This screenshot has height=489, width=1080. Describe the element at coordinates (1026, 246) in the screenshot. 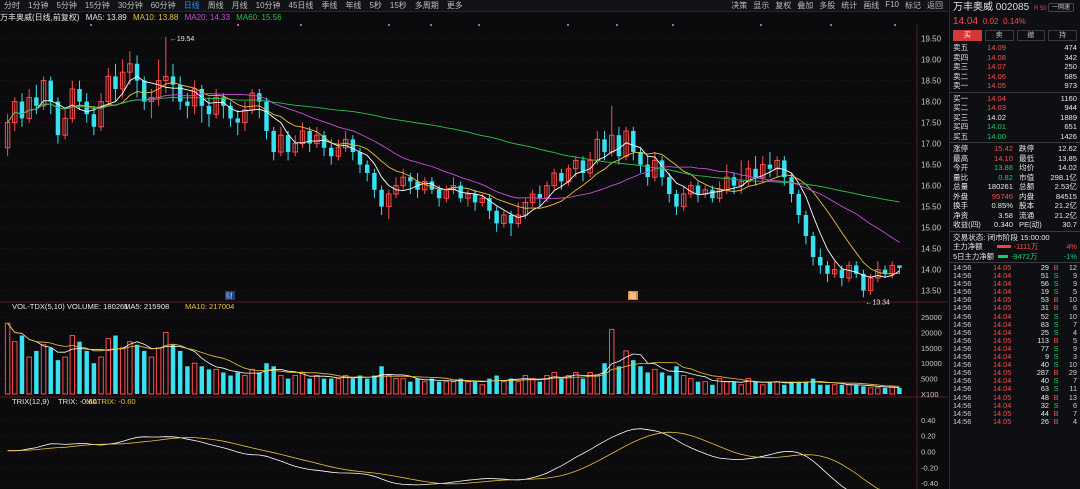

I see `flow-value: -1111万` at that location.